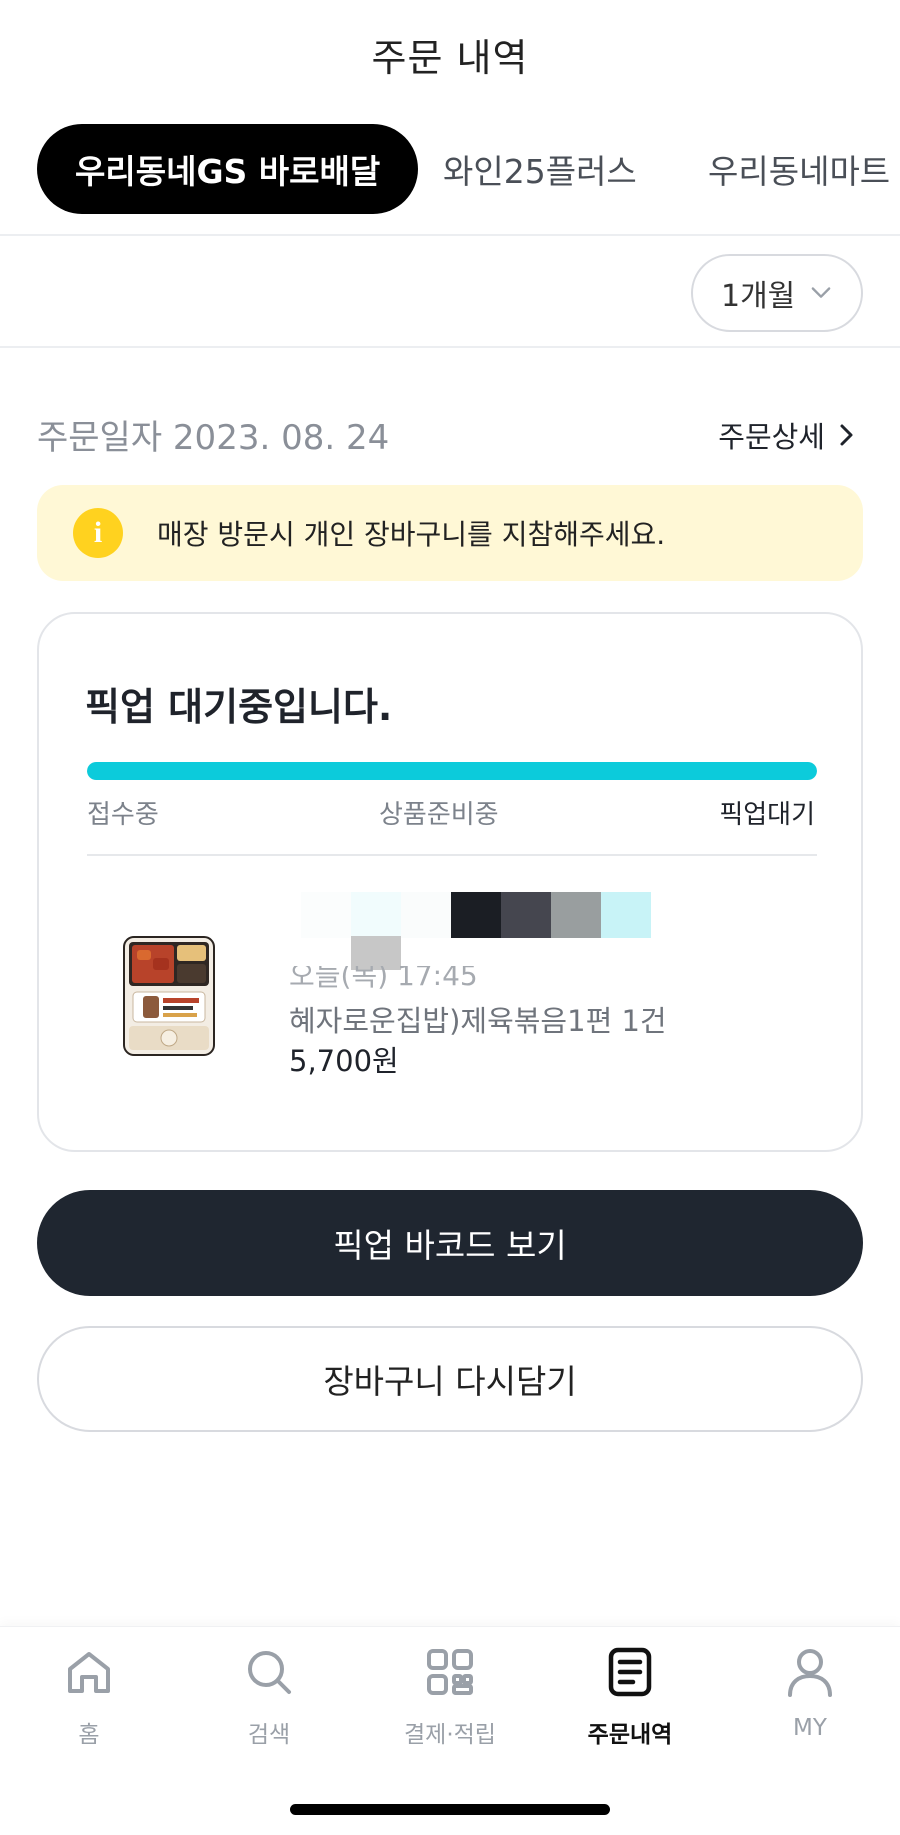  Describe the element at coordinates (450, 1735) in the screenshot. I see `nav-payment-label: 결제·적립` at that location.